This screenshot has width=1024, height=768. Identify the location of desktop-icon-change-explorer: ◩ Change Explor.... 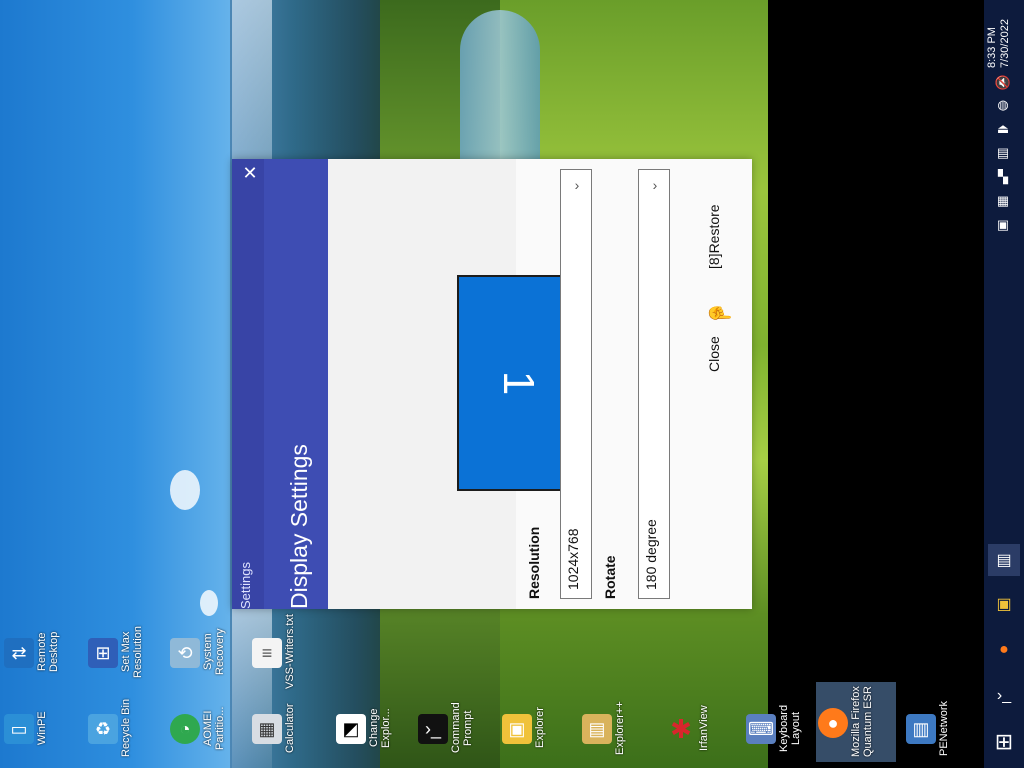
(374, 728).